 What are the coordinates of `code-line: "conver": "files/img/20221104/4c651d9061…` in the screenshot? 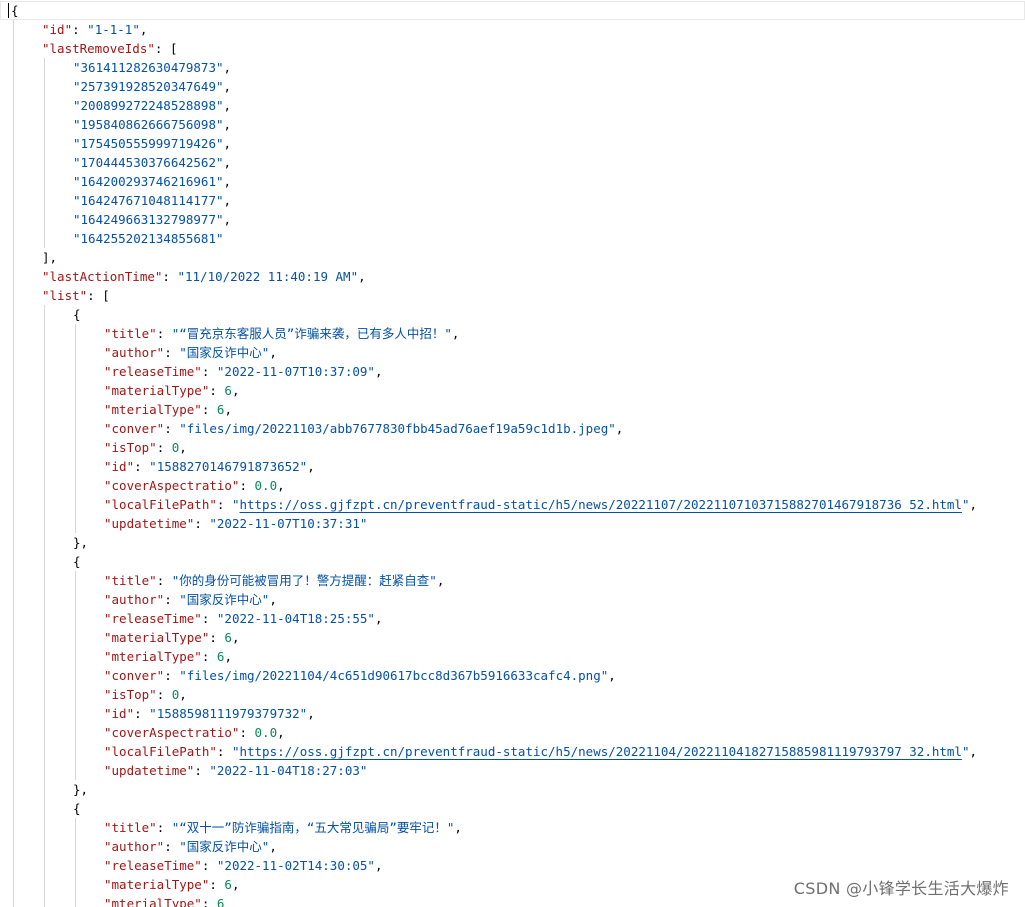 It's located at (512, 675).